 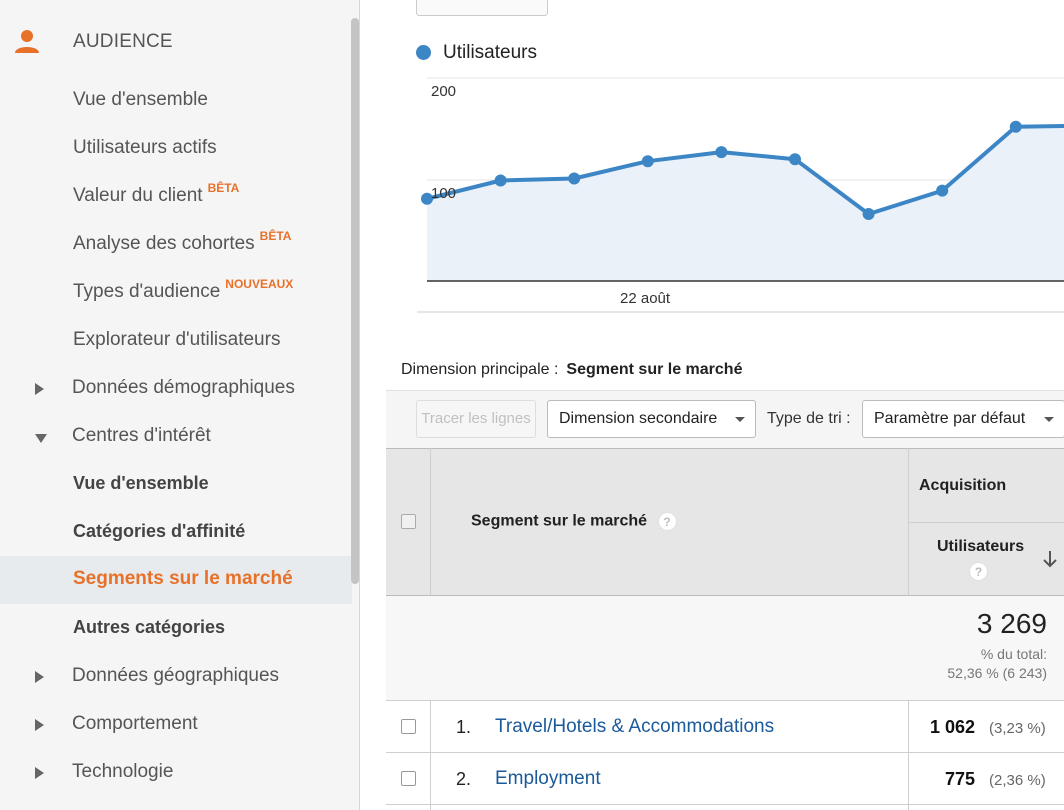 I want to click on series-area, so click(x=745, y=203).